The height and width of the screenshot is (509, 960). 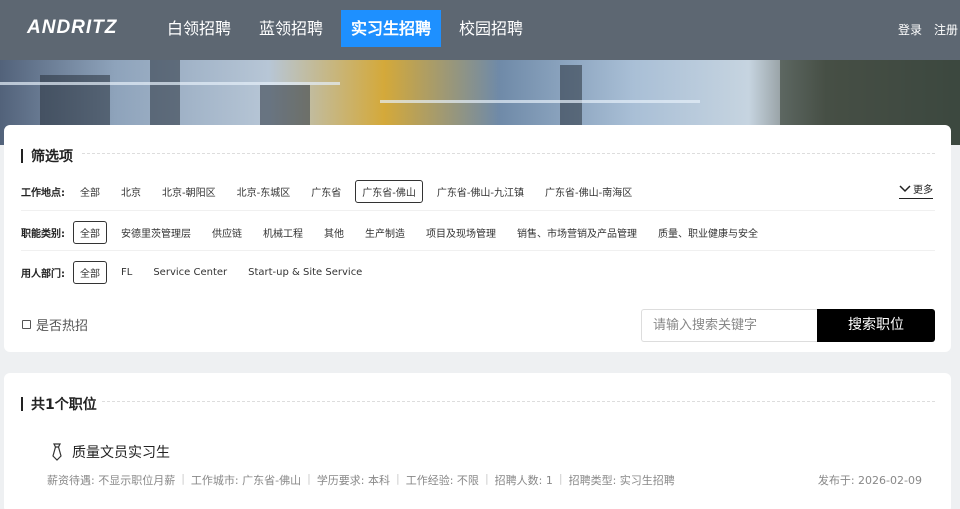 What do you see at coordinates (199, 28) in the screenshot?
I see `nav-white-collar: 白领招聘` at bounding box center [199, 28].